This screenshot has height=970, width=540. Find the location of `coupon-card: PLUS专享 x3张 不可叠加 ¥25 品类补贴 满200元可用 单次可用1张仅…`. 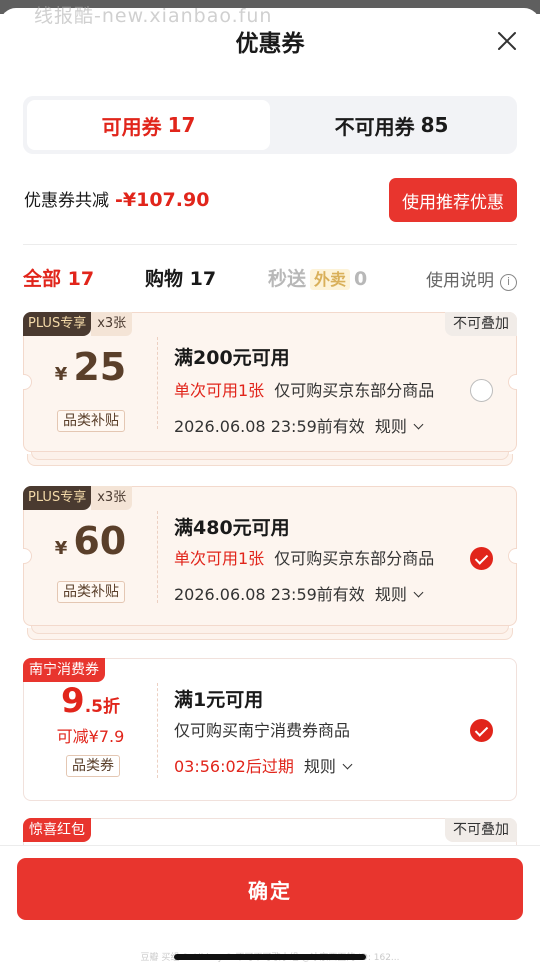

coupon-card: PLUS专享 x3张 不可叠加 ¥25 品类补贴 满200元可用 单次可用1张仅… is located at coordinates (270, 382).